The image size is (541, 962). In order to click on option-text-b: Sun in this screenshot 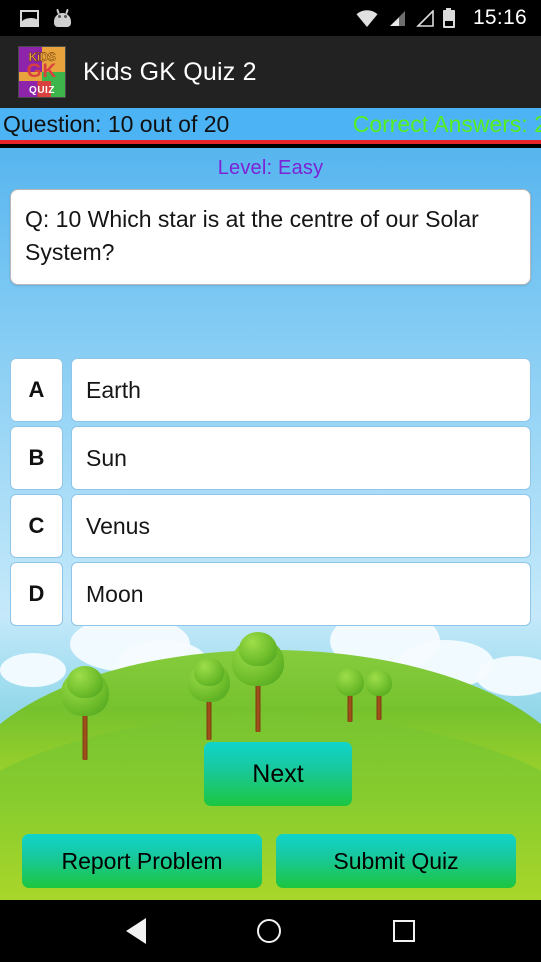, I will do `click(301, 458)`.